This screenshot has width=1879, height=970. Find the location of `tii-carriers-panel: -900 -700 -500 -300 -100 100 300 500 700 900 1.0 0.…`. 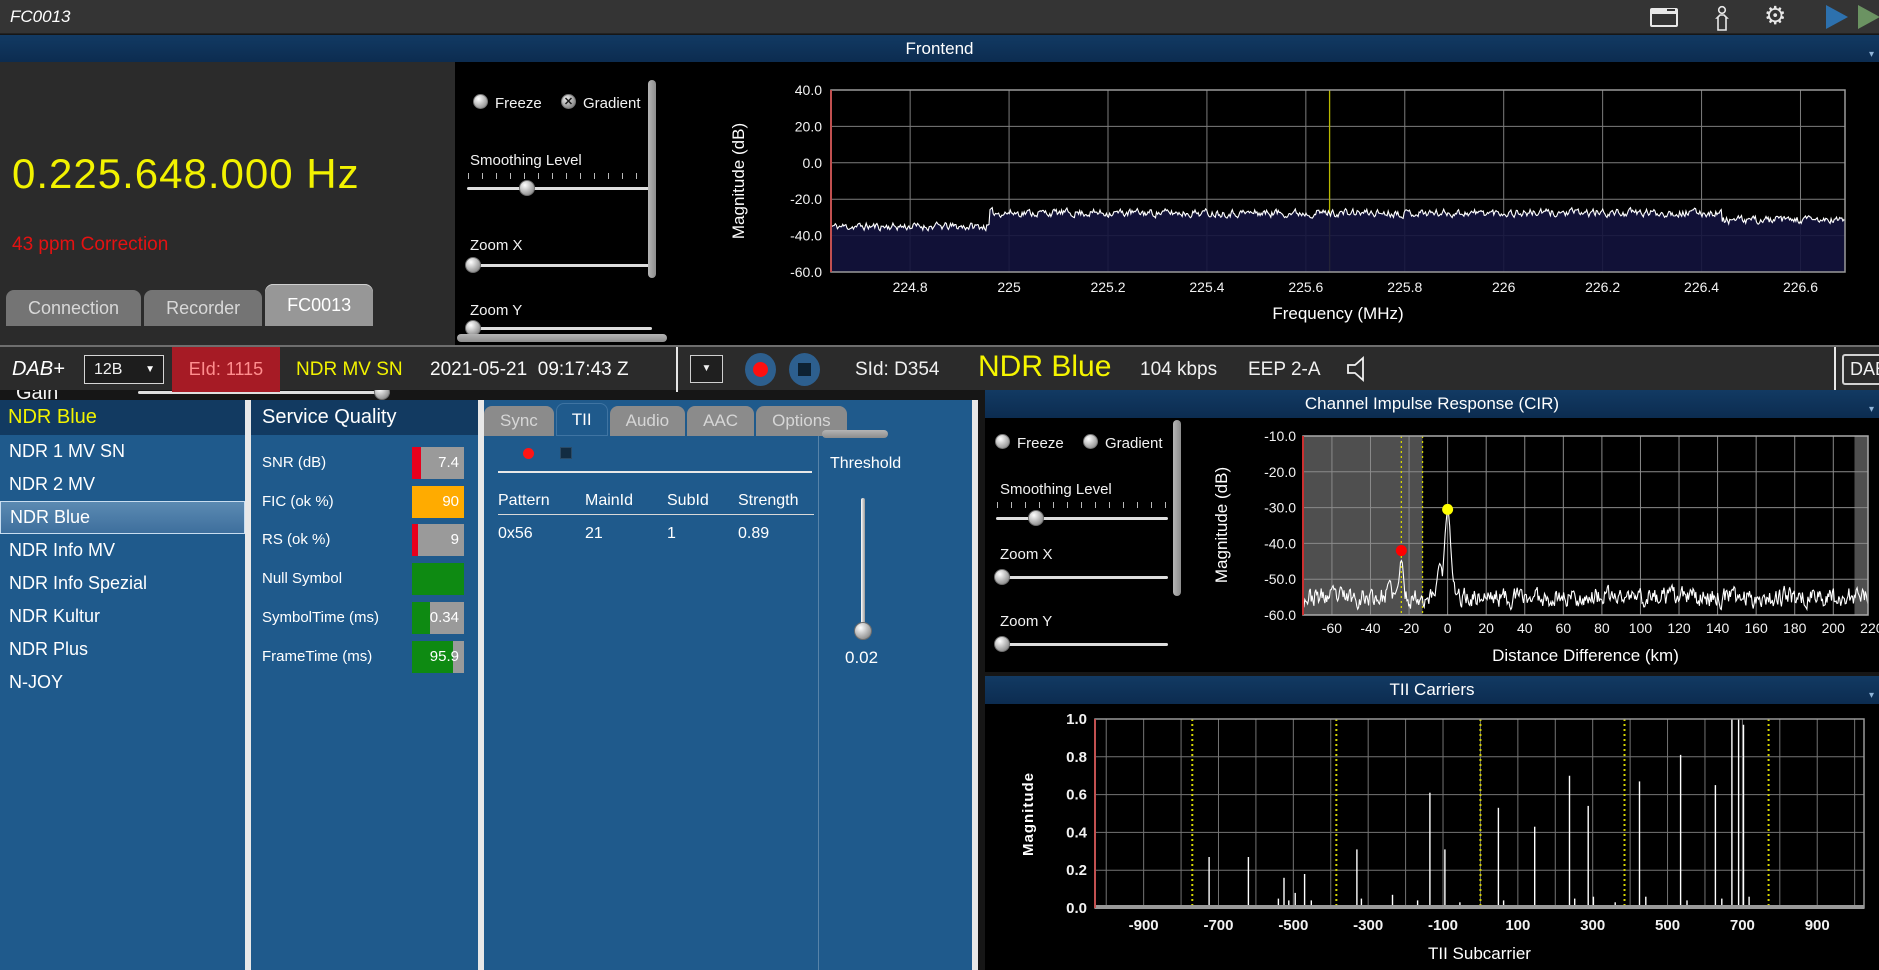

tii-carriers-panel: -900 -700 -500 -300 -100 100 300 500 700 900 1.0 0.… is located at coordinates (1432, 837).